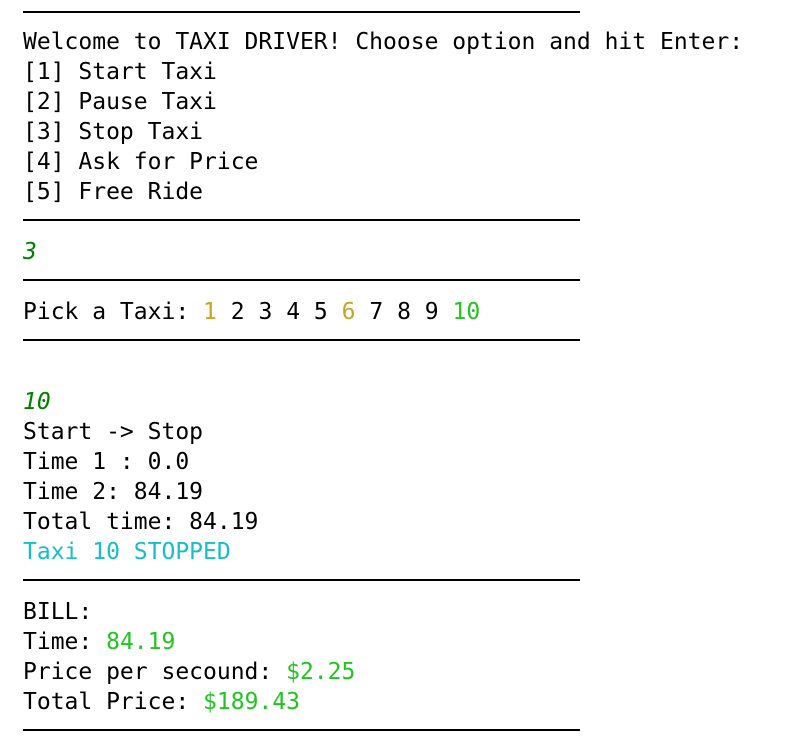  I want to click on bill-total-label: Total Price:, so click(106, 702).